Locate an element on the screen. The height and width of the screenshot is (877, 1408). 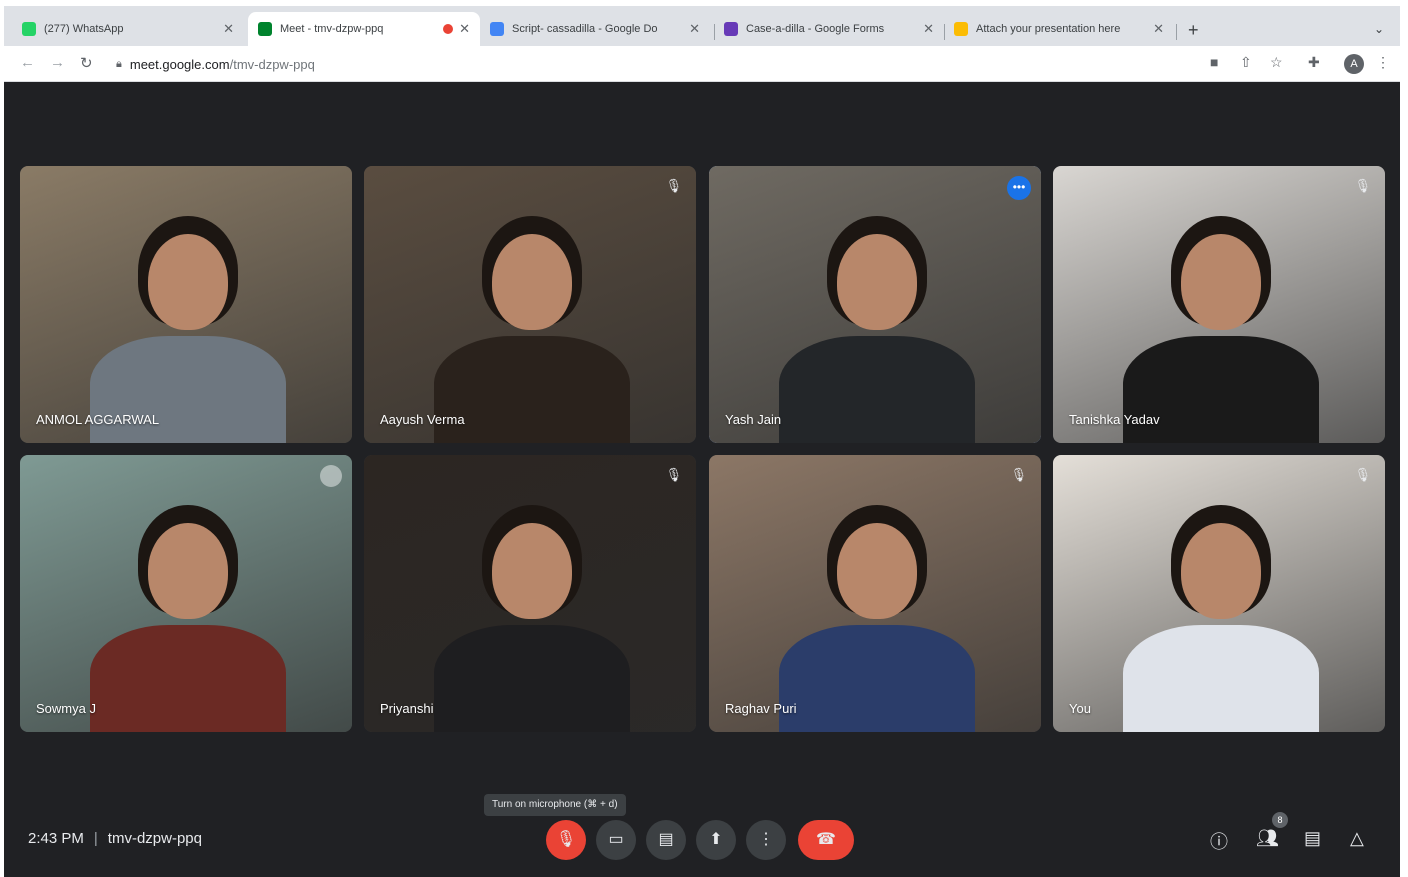
more-options-button: ⋮ is located at coordinates (766, 840).